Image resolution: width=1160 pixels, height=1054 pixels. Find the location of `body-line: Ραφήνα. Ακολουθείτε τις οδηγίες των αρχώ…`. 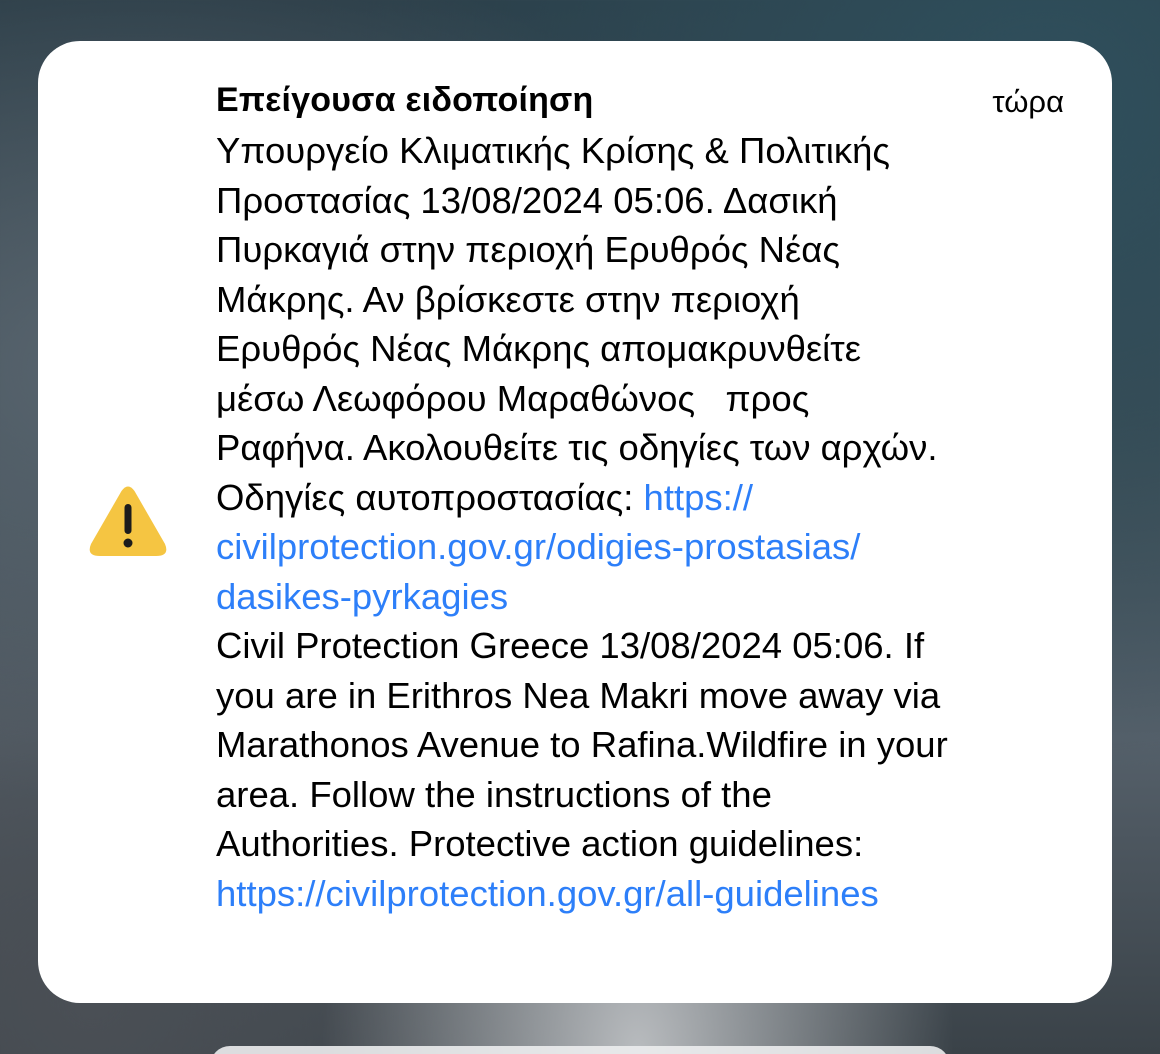

body-line: Ραφήνα. Ακολουθείτε τις οδηγίες των αρχώ… is located at coordinates (577, 447).